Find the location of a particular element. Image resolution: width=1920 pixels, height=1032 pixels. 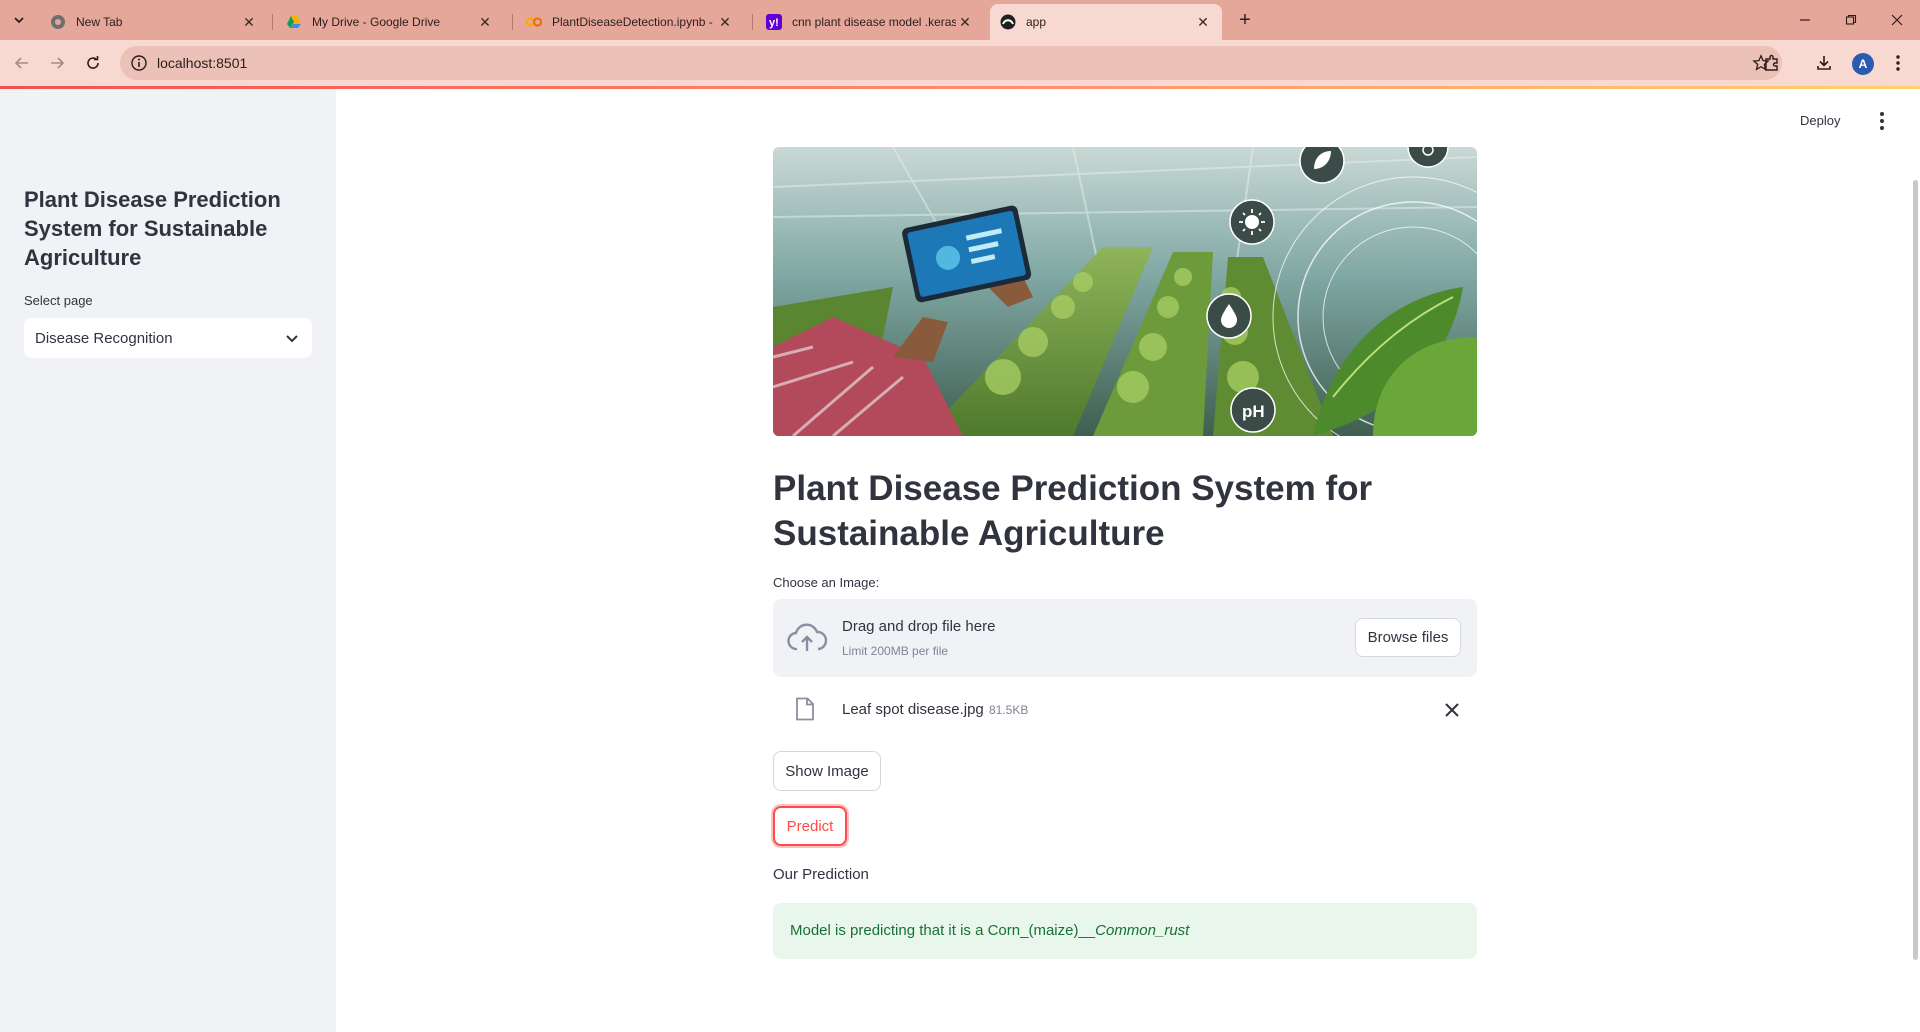

minimize-icon is located at coordinates (1805, 20).